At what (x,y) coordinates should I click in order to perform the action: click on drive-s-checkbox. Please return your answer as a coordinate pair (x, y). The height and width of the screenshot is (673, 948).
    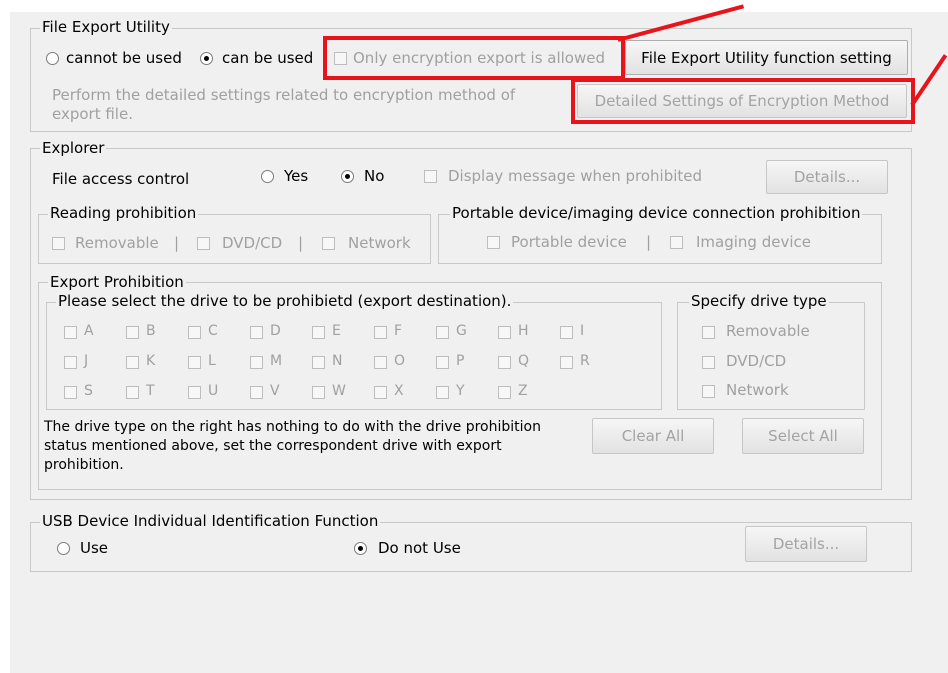
    Looking at the image, I should click on (70, 392).